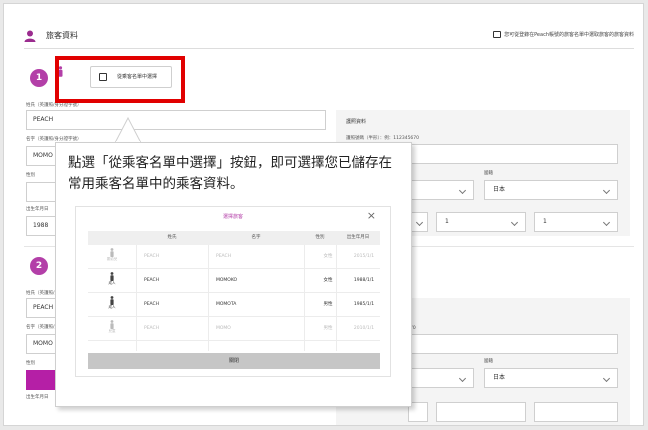 The width and height of the screenshot is (648, 430). What do you see at coordinates (128, 130) in the screenshot?
I see `callout-pointer` at bounding box center [128, 130].